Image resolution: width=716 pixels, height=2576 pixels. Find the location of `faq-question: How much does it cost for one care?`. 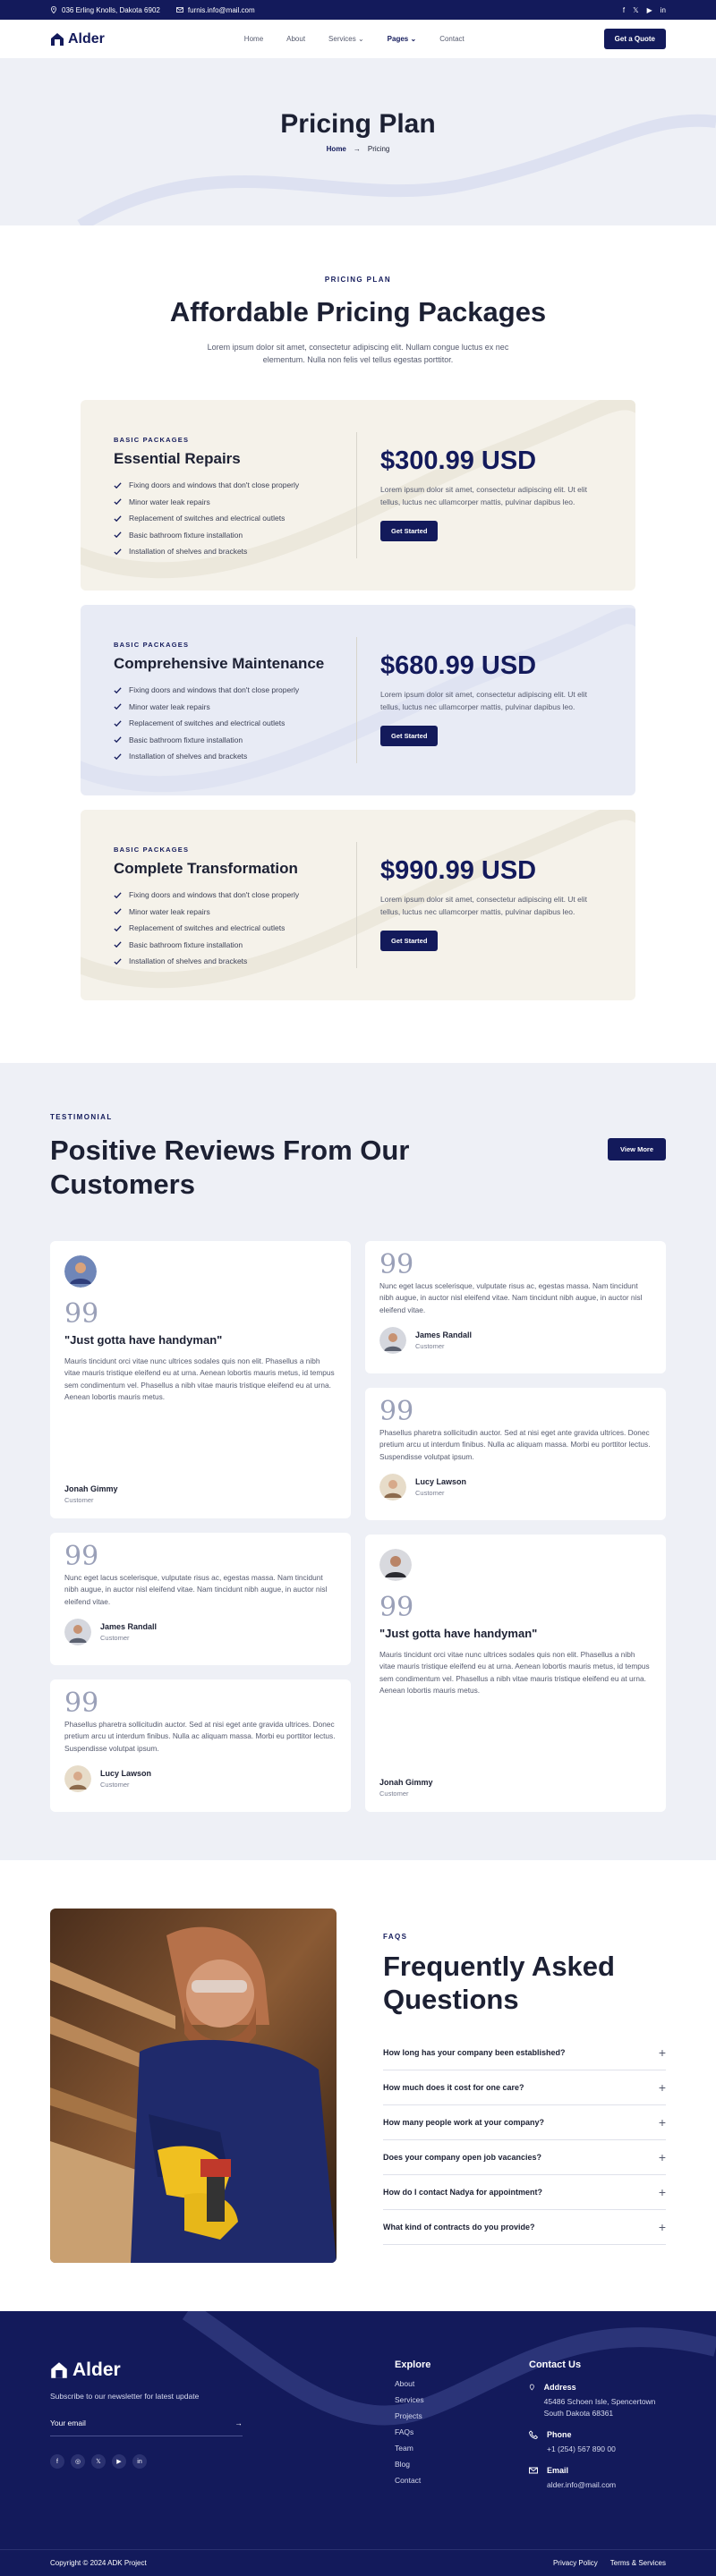

faq-question: How much does it cost for one care? is located at coordinates (453, 2087).